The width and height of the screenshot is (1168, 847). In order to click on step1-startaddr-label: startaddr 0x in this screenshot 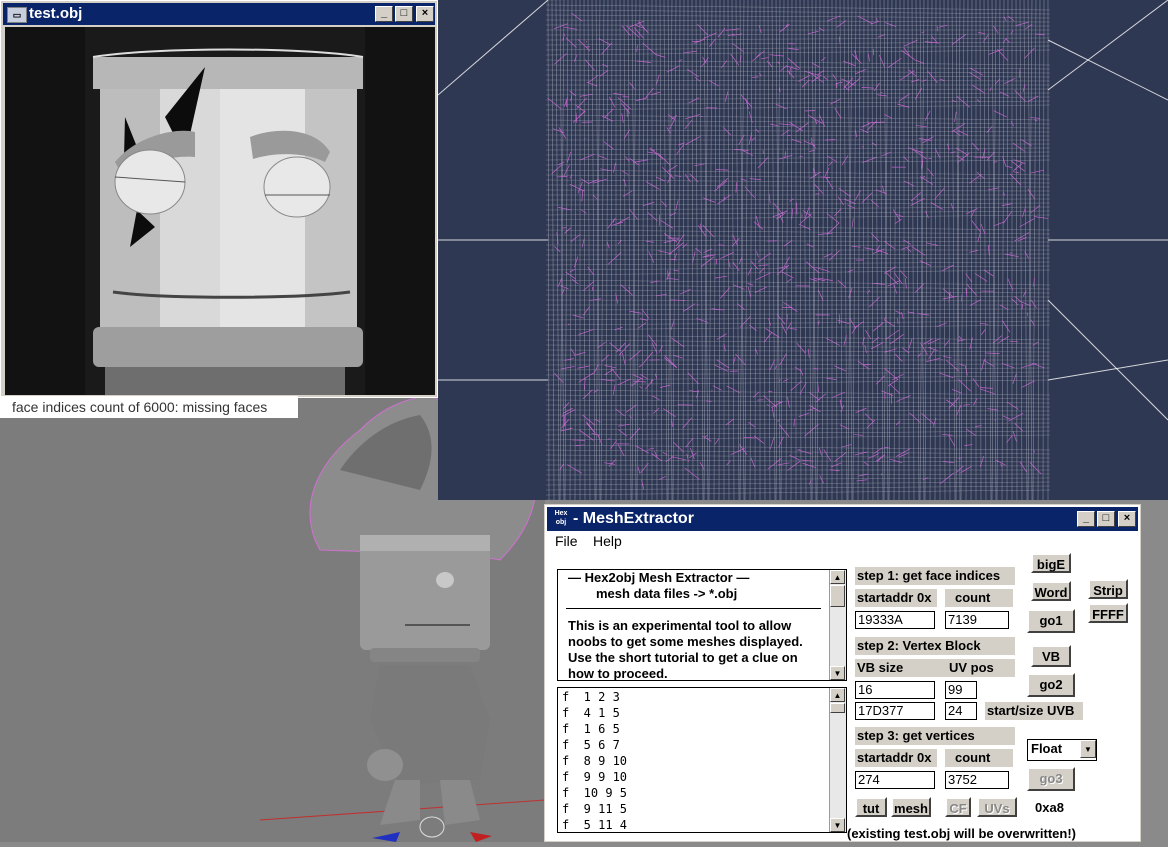, I will do `click(896, 598)`.